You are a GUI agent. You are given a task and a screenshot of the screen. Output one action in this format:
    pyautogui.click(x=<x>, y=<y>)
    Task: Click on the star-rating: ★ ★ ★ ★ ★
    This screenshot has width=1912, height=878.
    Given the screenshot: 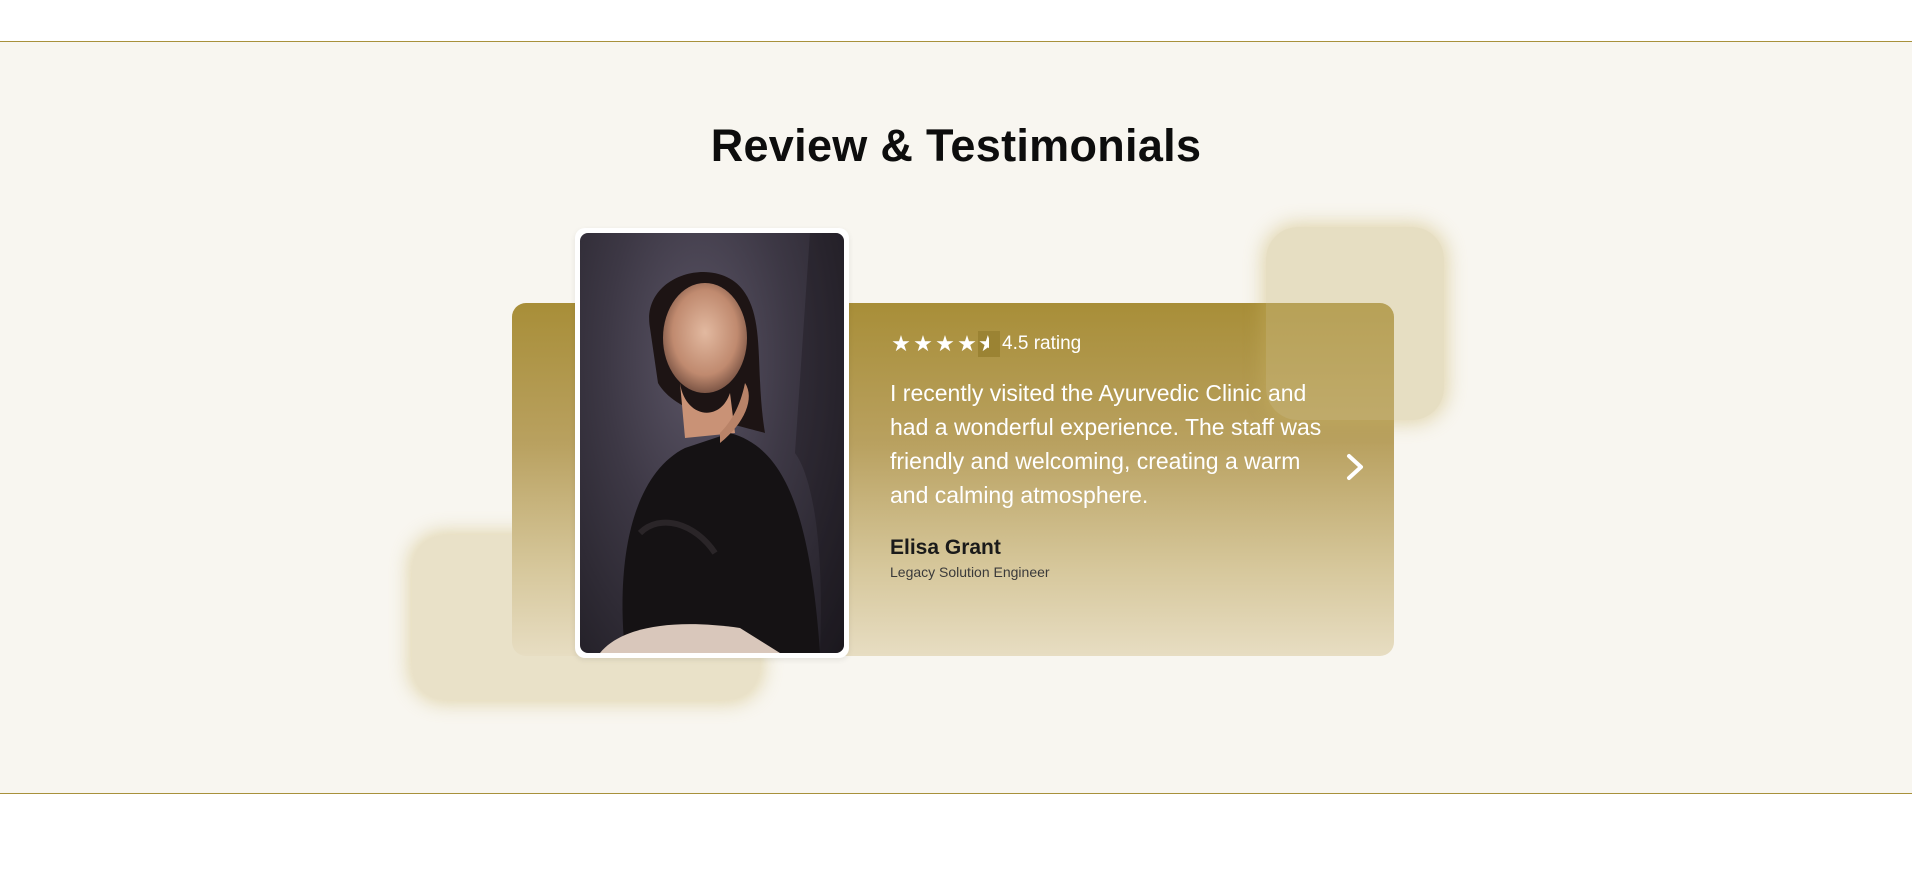 What is the action you would take?
    pyautogui.click(x=945, y=344)
    